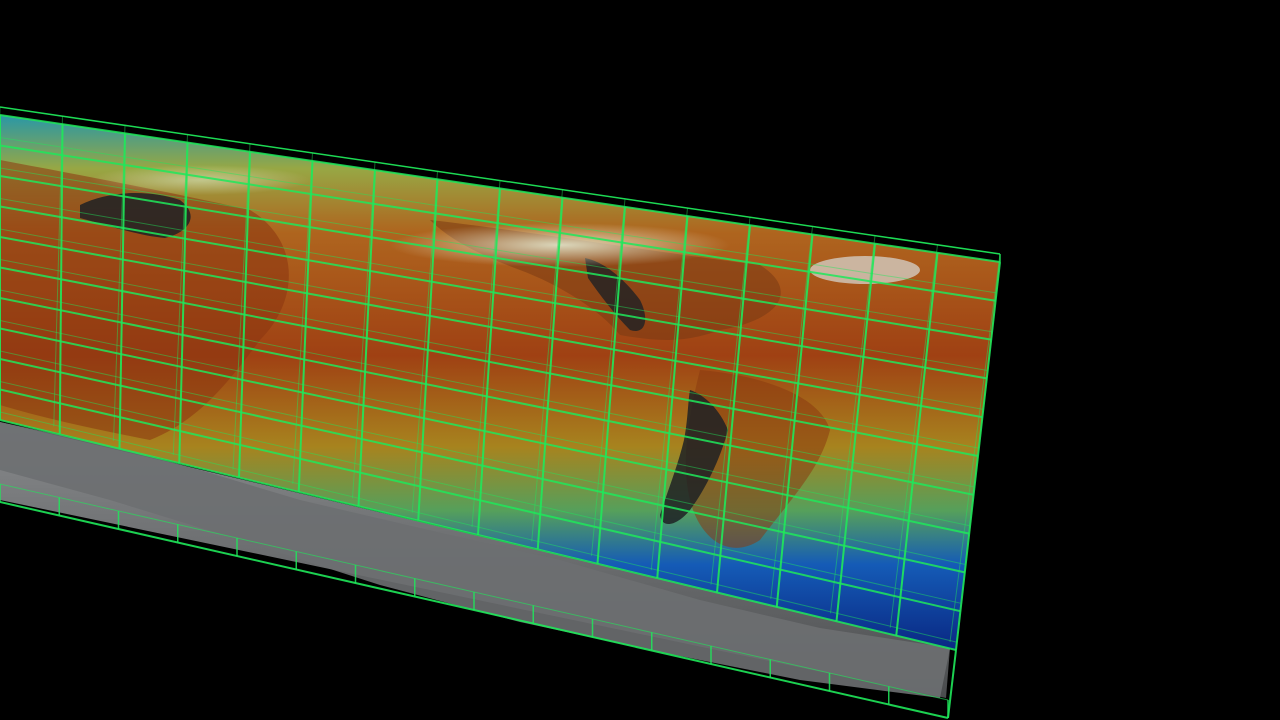 Image resolution: width=1280 pixels, height=720 pixels. I want to click on bbox-right-post, so click(952, 684).